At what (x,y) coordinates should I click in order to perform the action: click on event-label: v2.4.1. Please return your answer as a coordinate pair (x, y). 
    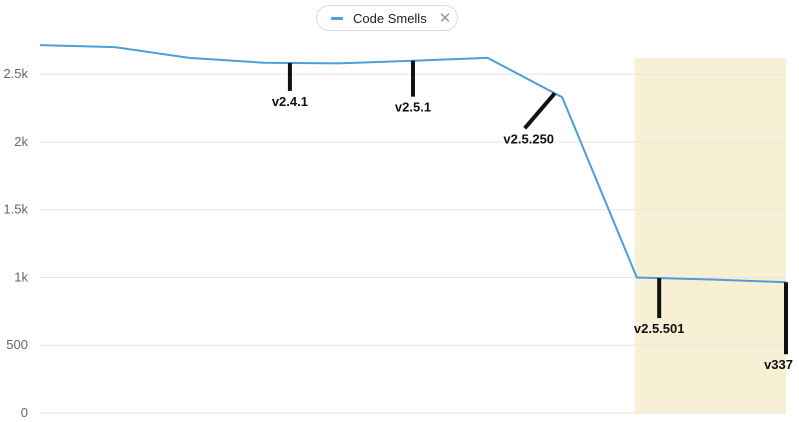
    Looking at the image, I should click on (290, 101).